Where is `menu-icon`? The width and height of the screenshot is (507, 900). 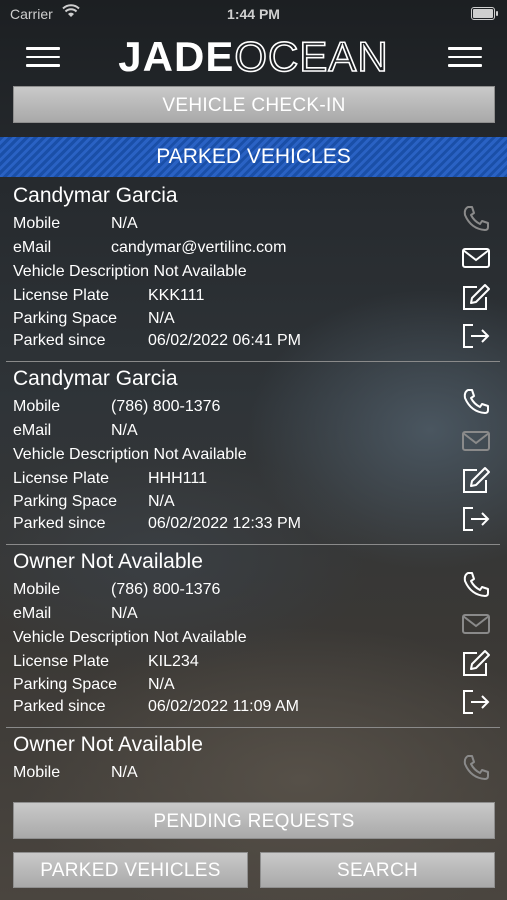 menu-icon is located at coordinates (465, 57).